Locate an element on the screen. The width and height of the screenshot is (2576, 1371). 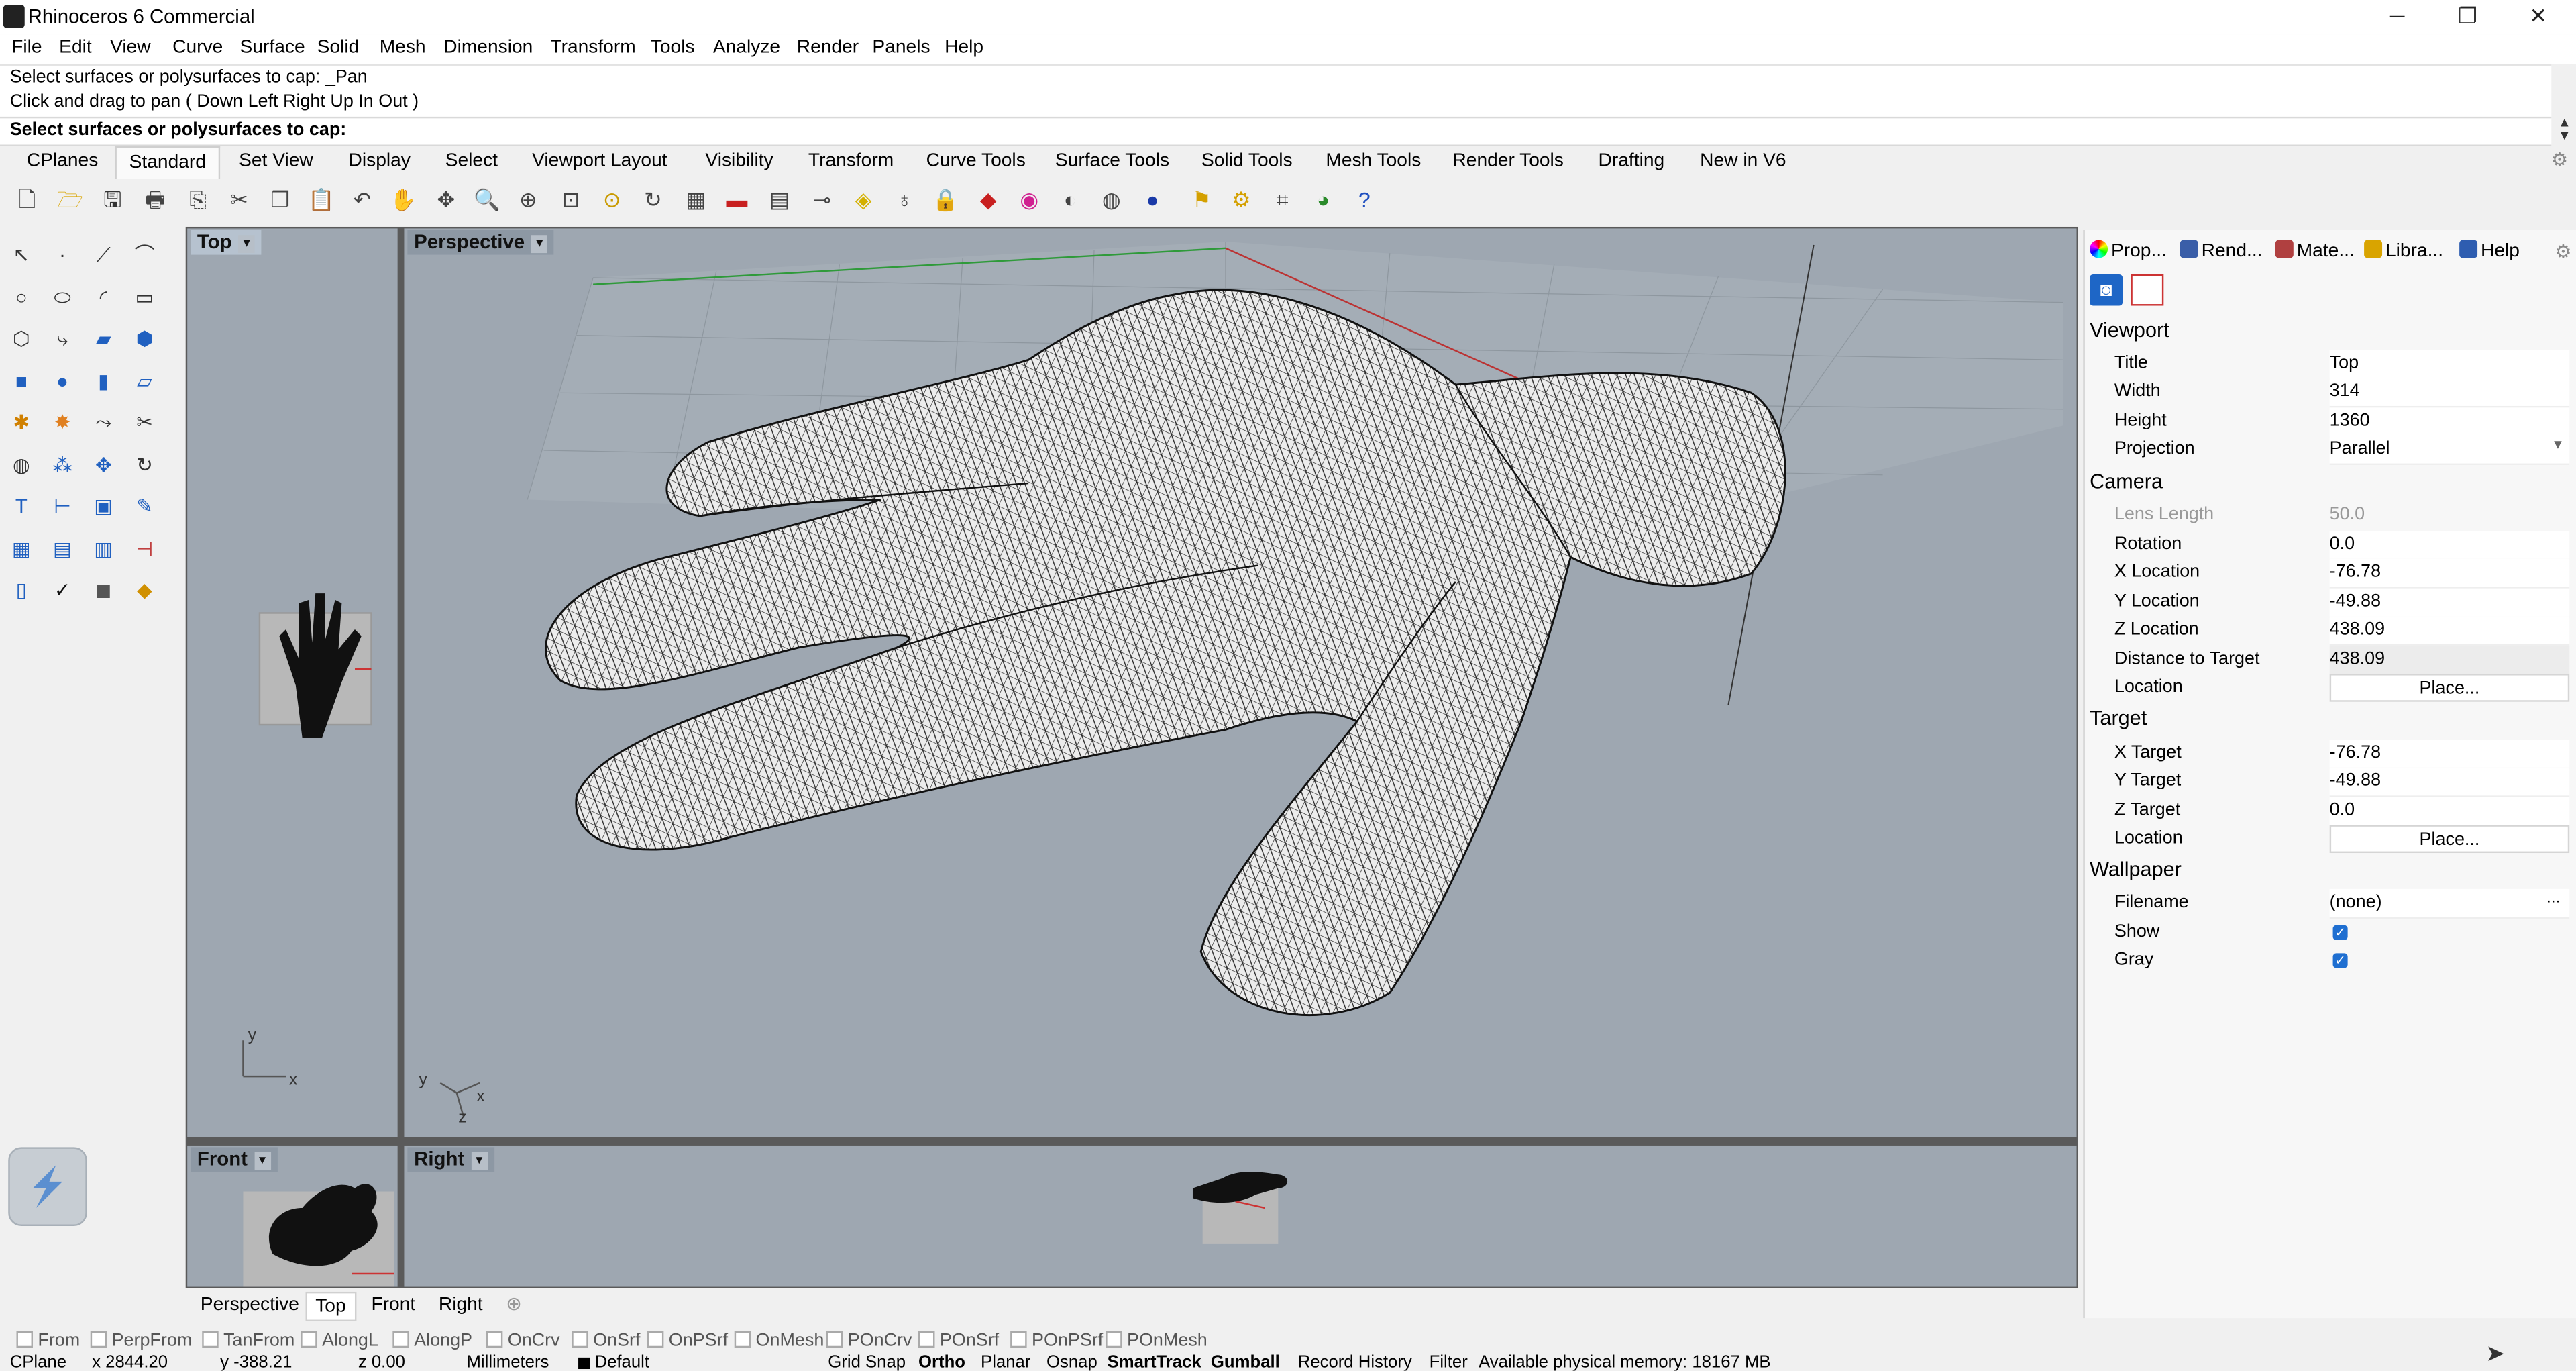
osnap-tanfrom: TanFrom is located at coordinates (248, 1341).